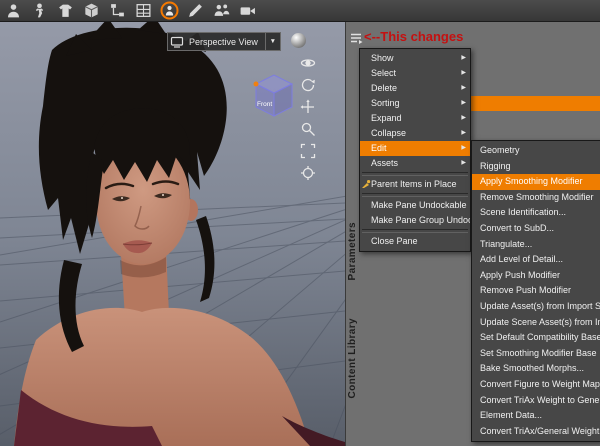 The height and width of the screenshot is (446, 600). I want to click on submenu-item-remove-push-modifier: Remove Push Modifier, so click(536, 291).